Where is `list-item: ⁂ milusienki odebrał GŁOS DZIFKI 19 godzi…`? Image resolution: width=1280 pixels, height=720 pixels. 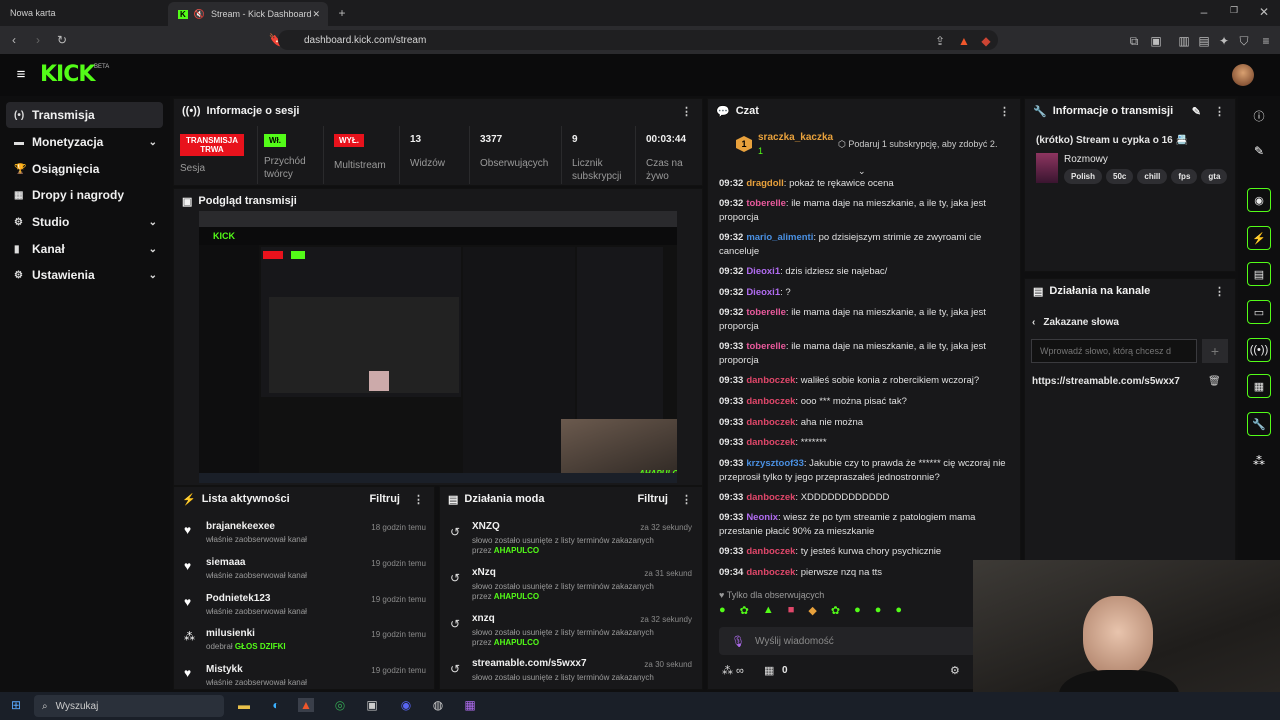 list-item: ⁂ milusienki odebrał GŁOS DZIFKI 19 godzi… is located at coordinates (307, 645).